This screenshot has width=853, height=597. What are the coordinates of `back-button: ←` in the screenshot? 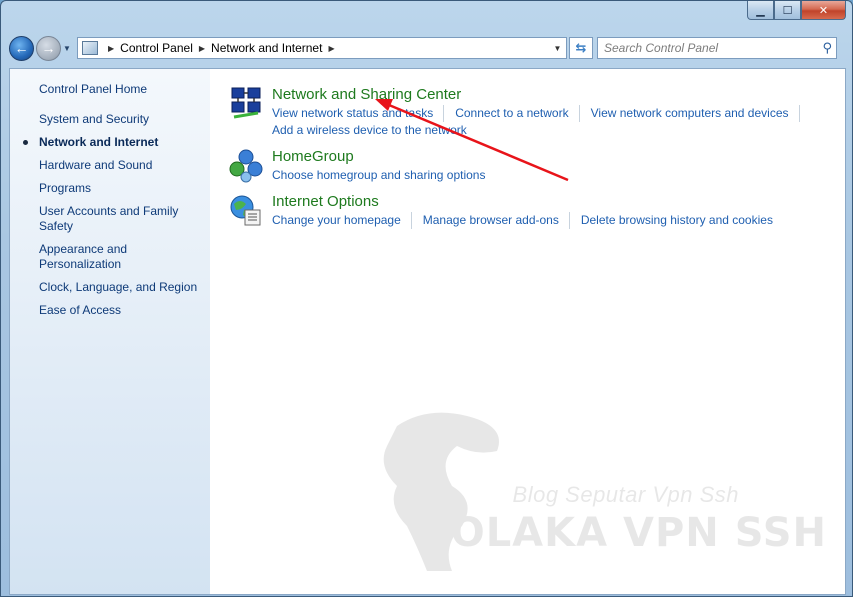 It's located at (21, 48).